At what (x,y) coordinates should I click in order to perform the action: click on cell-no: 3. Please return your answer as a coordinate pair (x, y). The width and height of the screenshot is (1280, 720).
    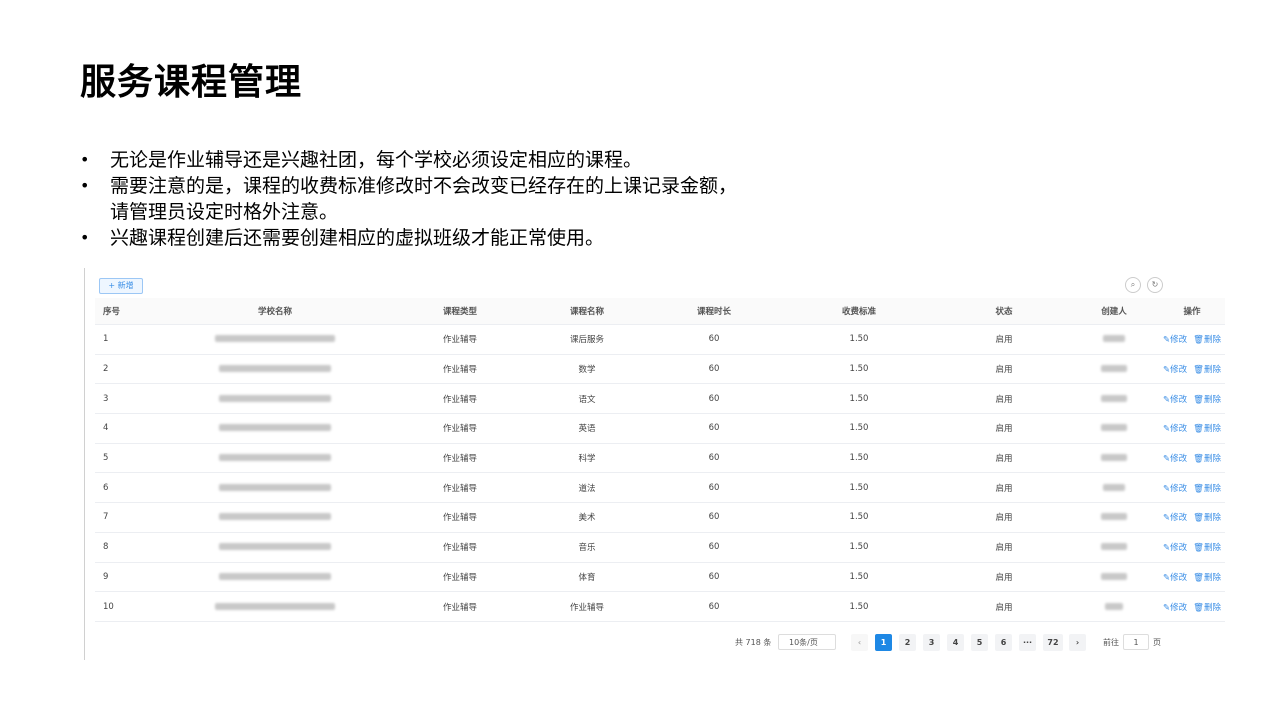
    Looking at the image, I should click on (125, 399).